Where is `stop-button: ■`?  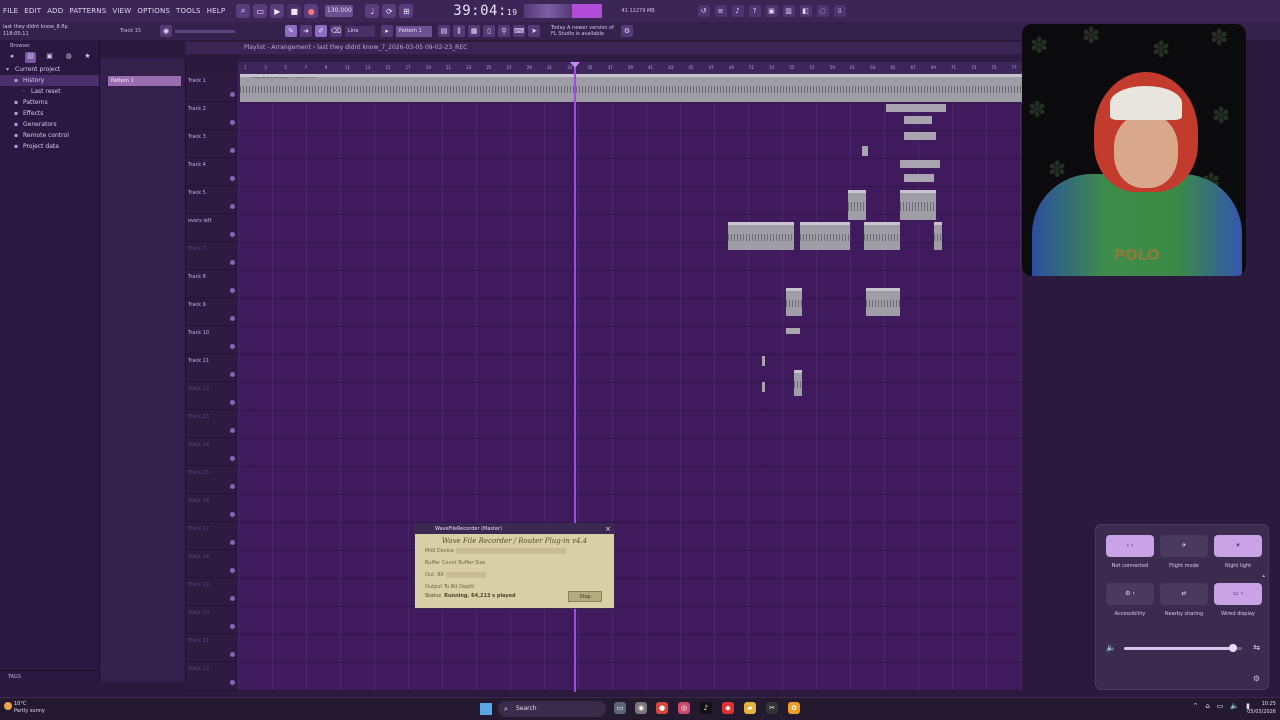 stop-button: ■ is located at coordinates (294, 11).